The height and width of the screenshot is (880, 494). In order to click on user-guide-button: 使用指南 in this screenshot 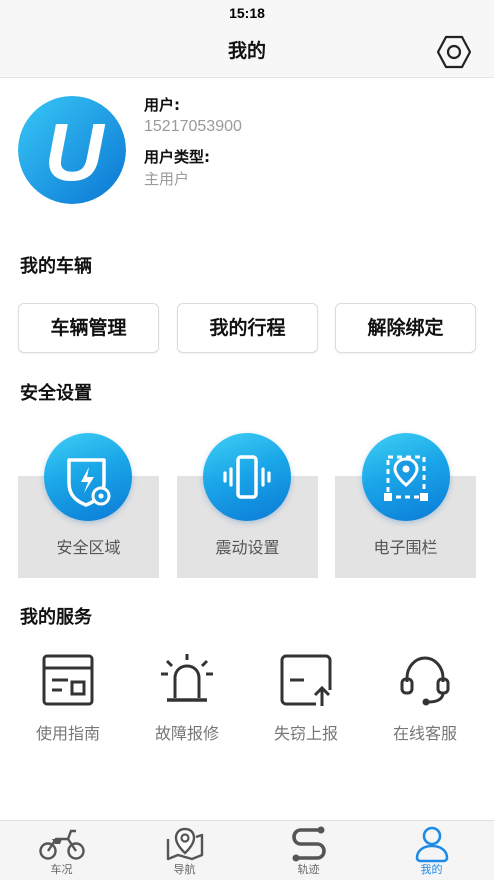, I will do `click(68, 699)`.